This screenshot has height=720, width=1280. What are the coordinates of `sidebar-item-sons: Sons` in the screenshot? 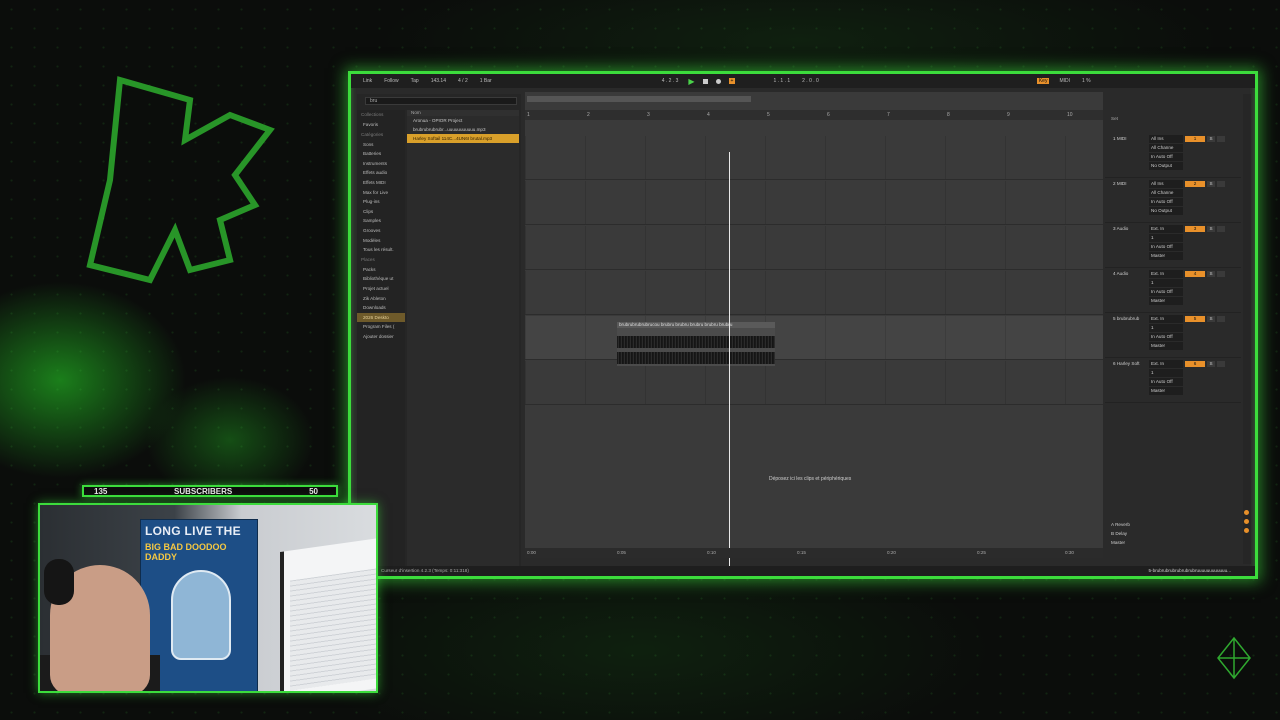 It's located at (381, 145).